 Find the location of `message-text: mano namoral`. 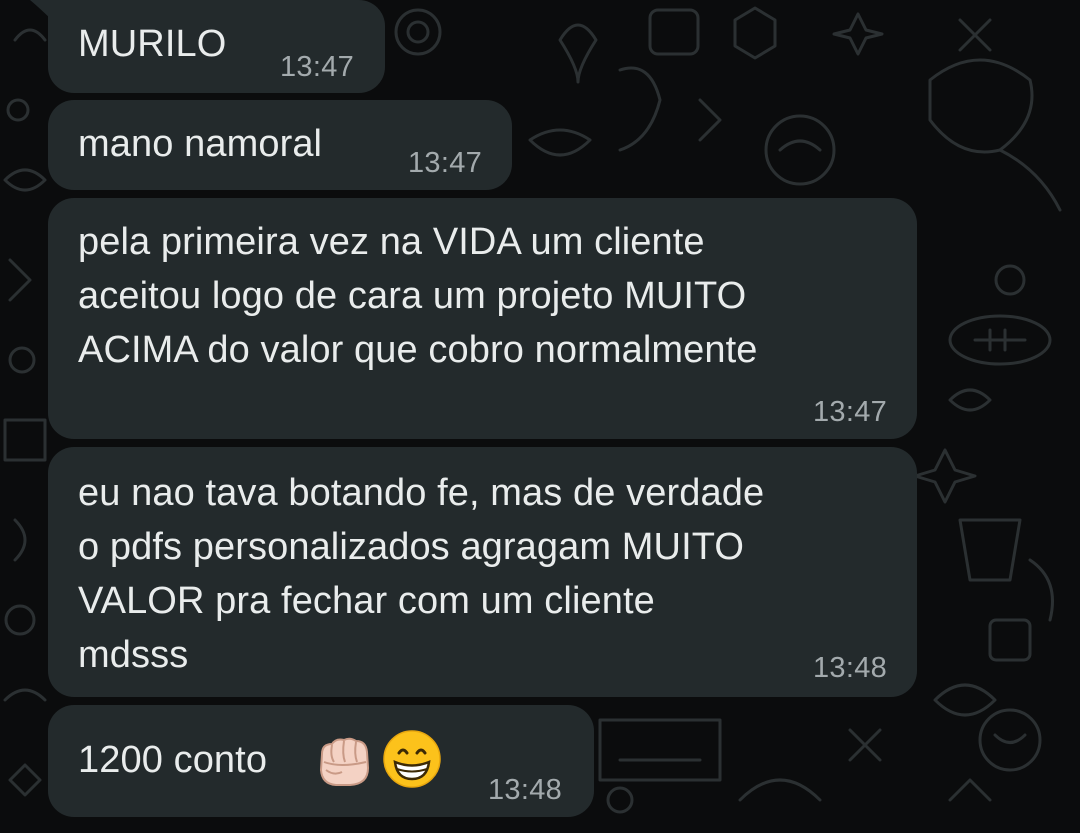

message-text: mano namoral is located at coordinates (200, 144).